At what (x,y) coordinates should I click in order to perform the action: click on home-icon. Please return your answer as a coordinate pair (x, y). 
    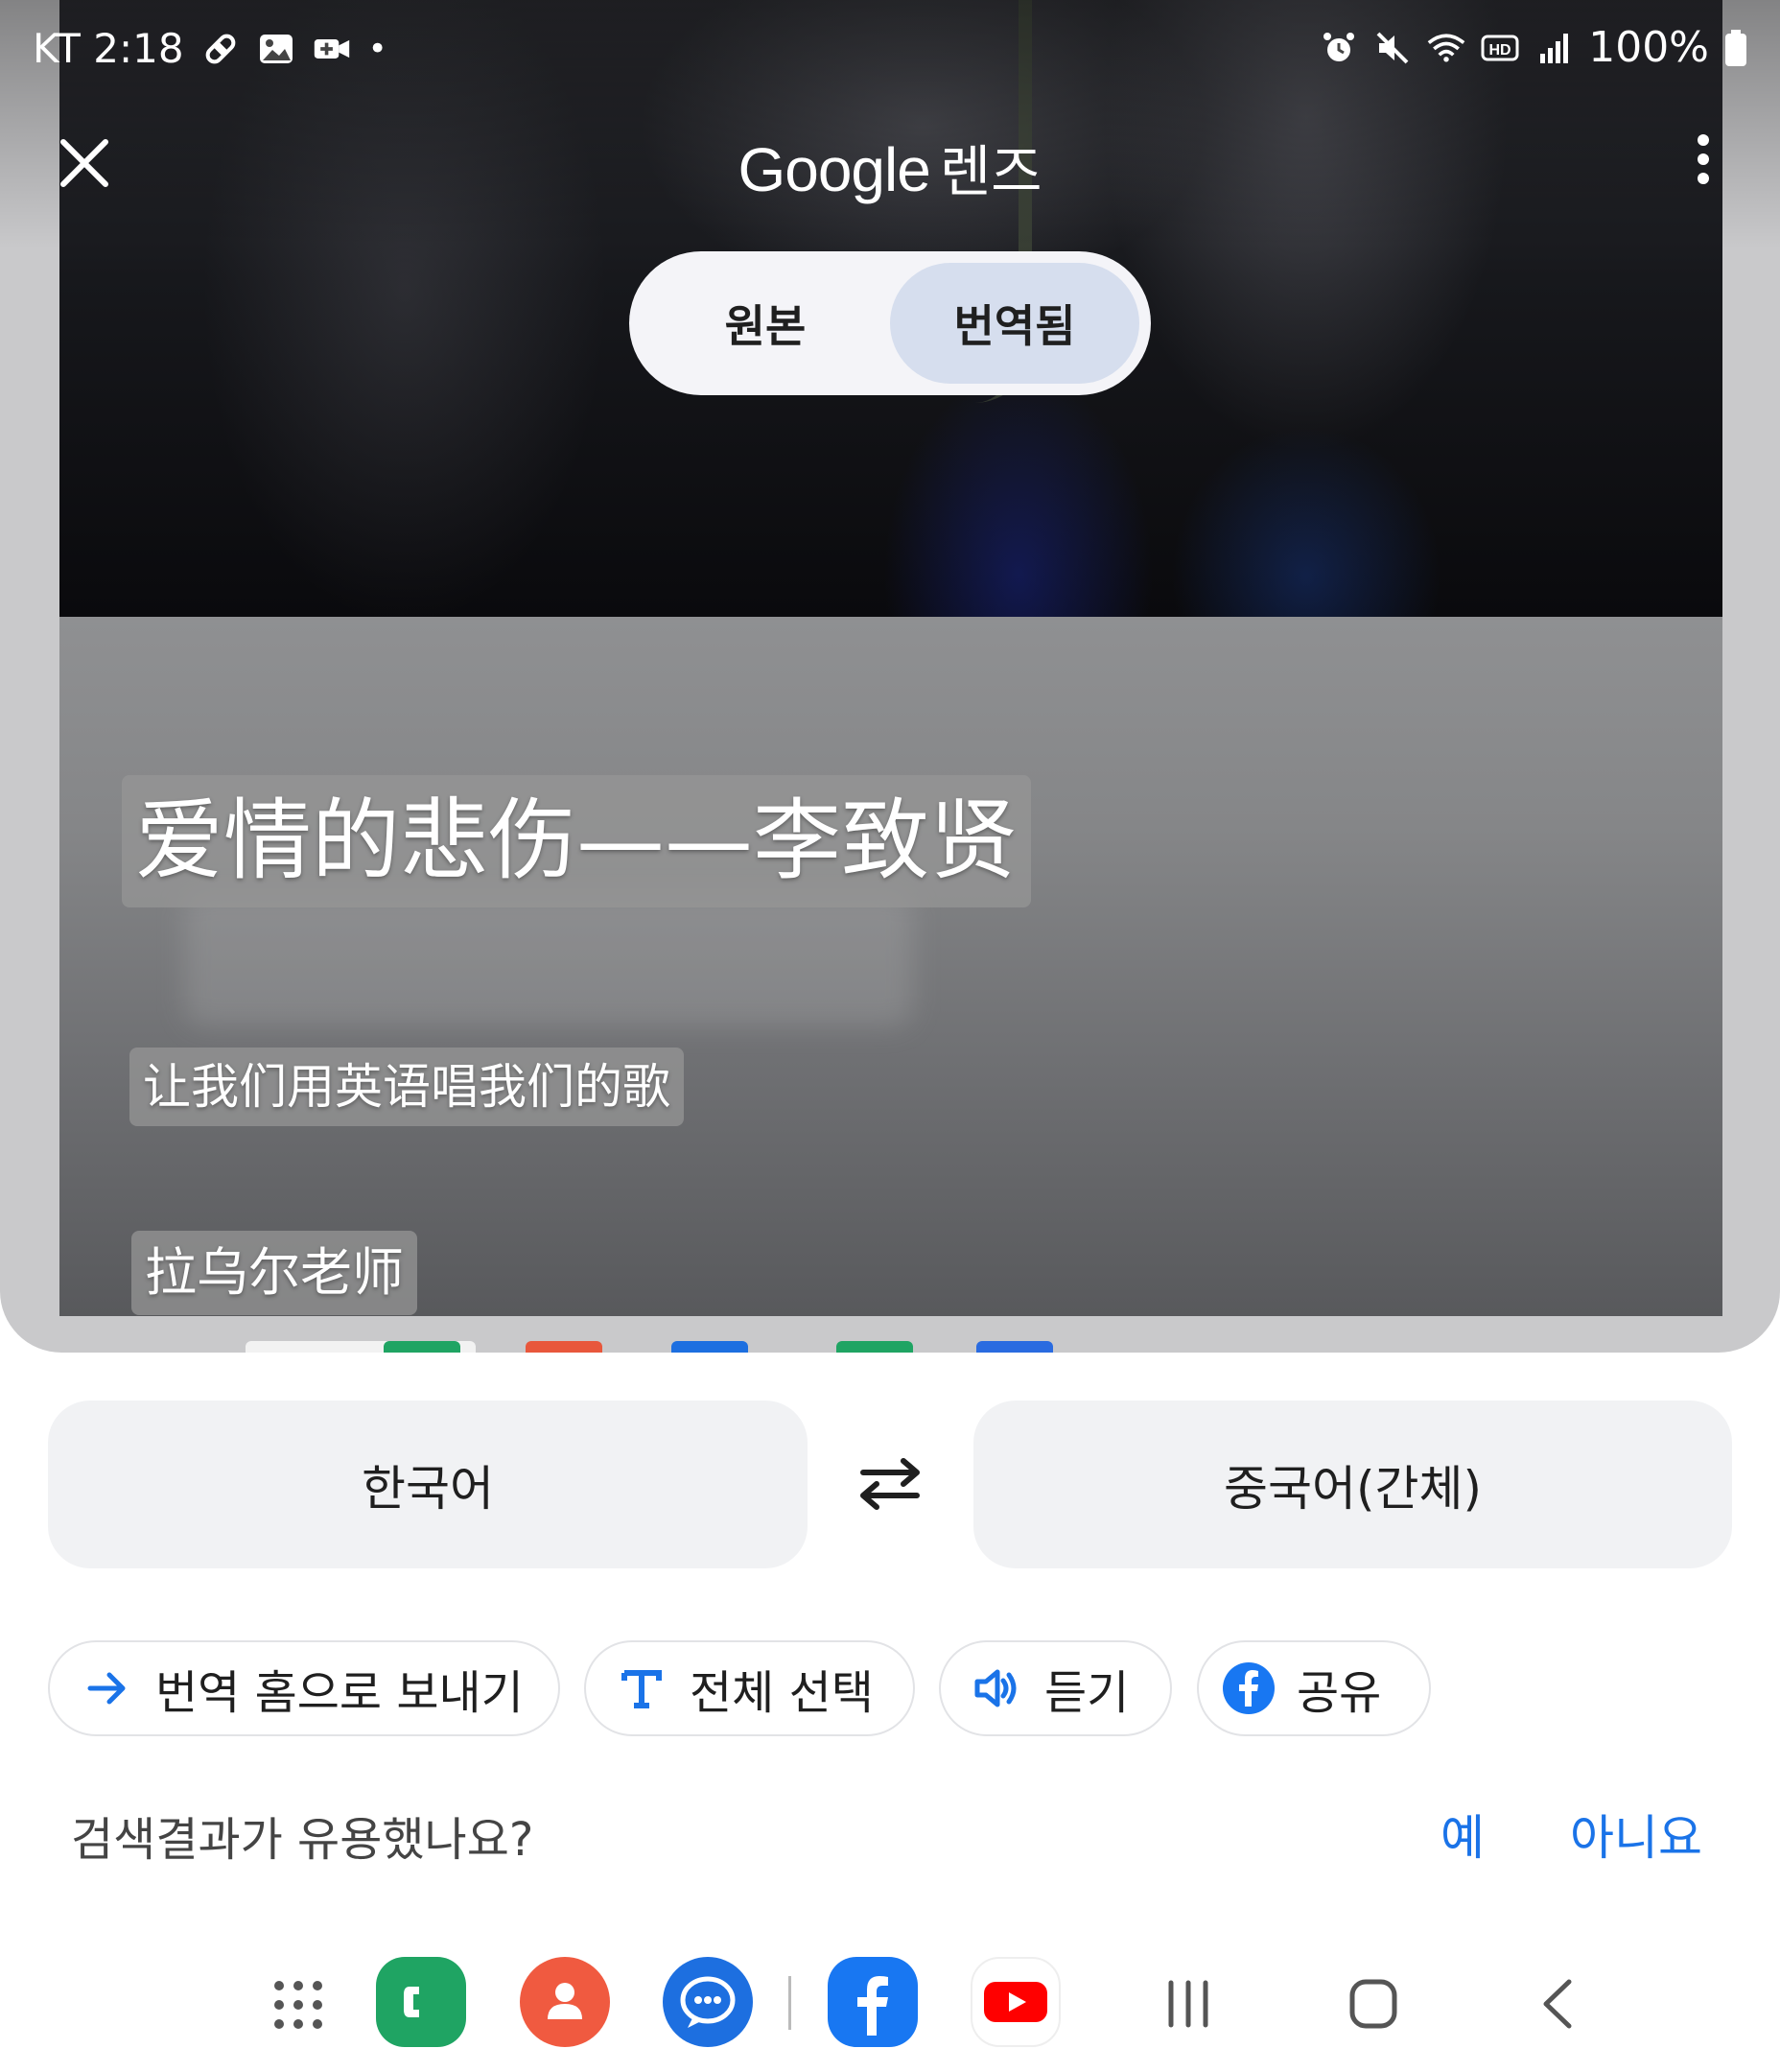
    Looking at the image, I should click on (1373, 2004).